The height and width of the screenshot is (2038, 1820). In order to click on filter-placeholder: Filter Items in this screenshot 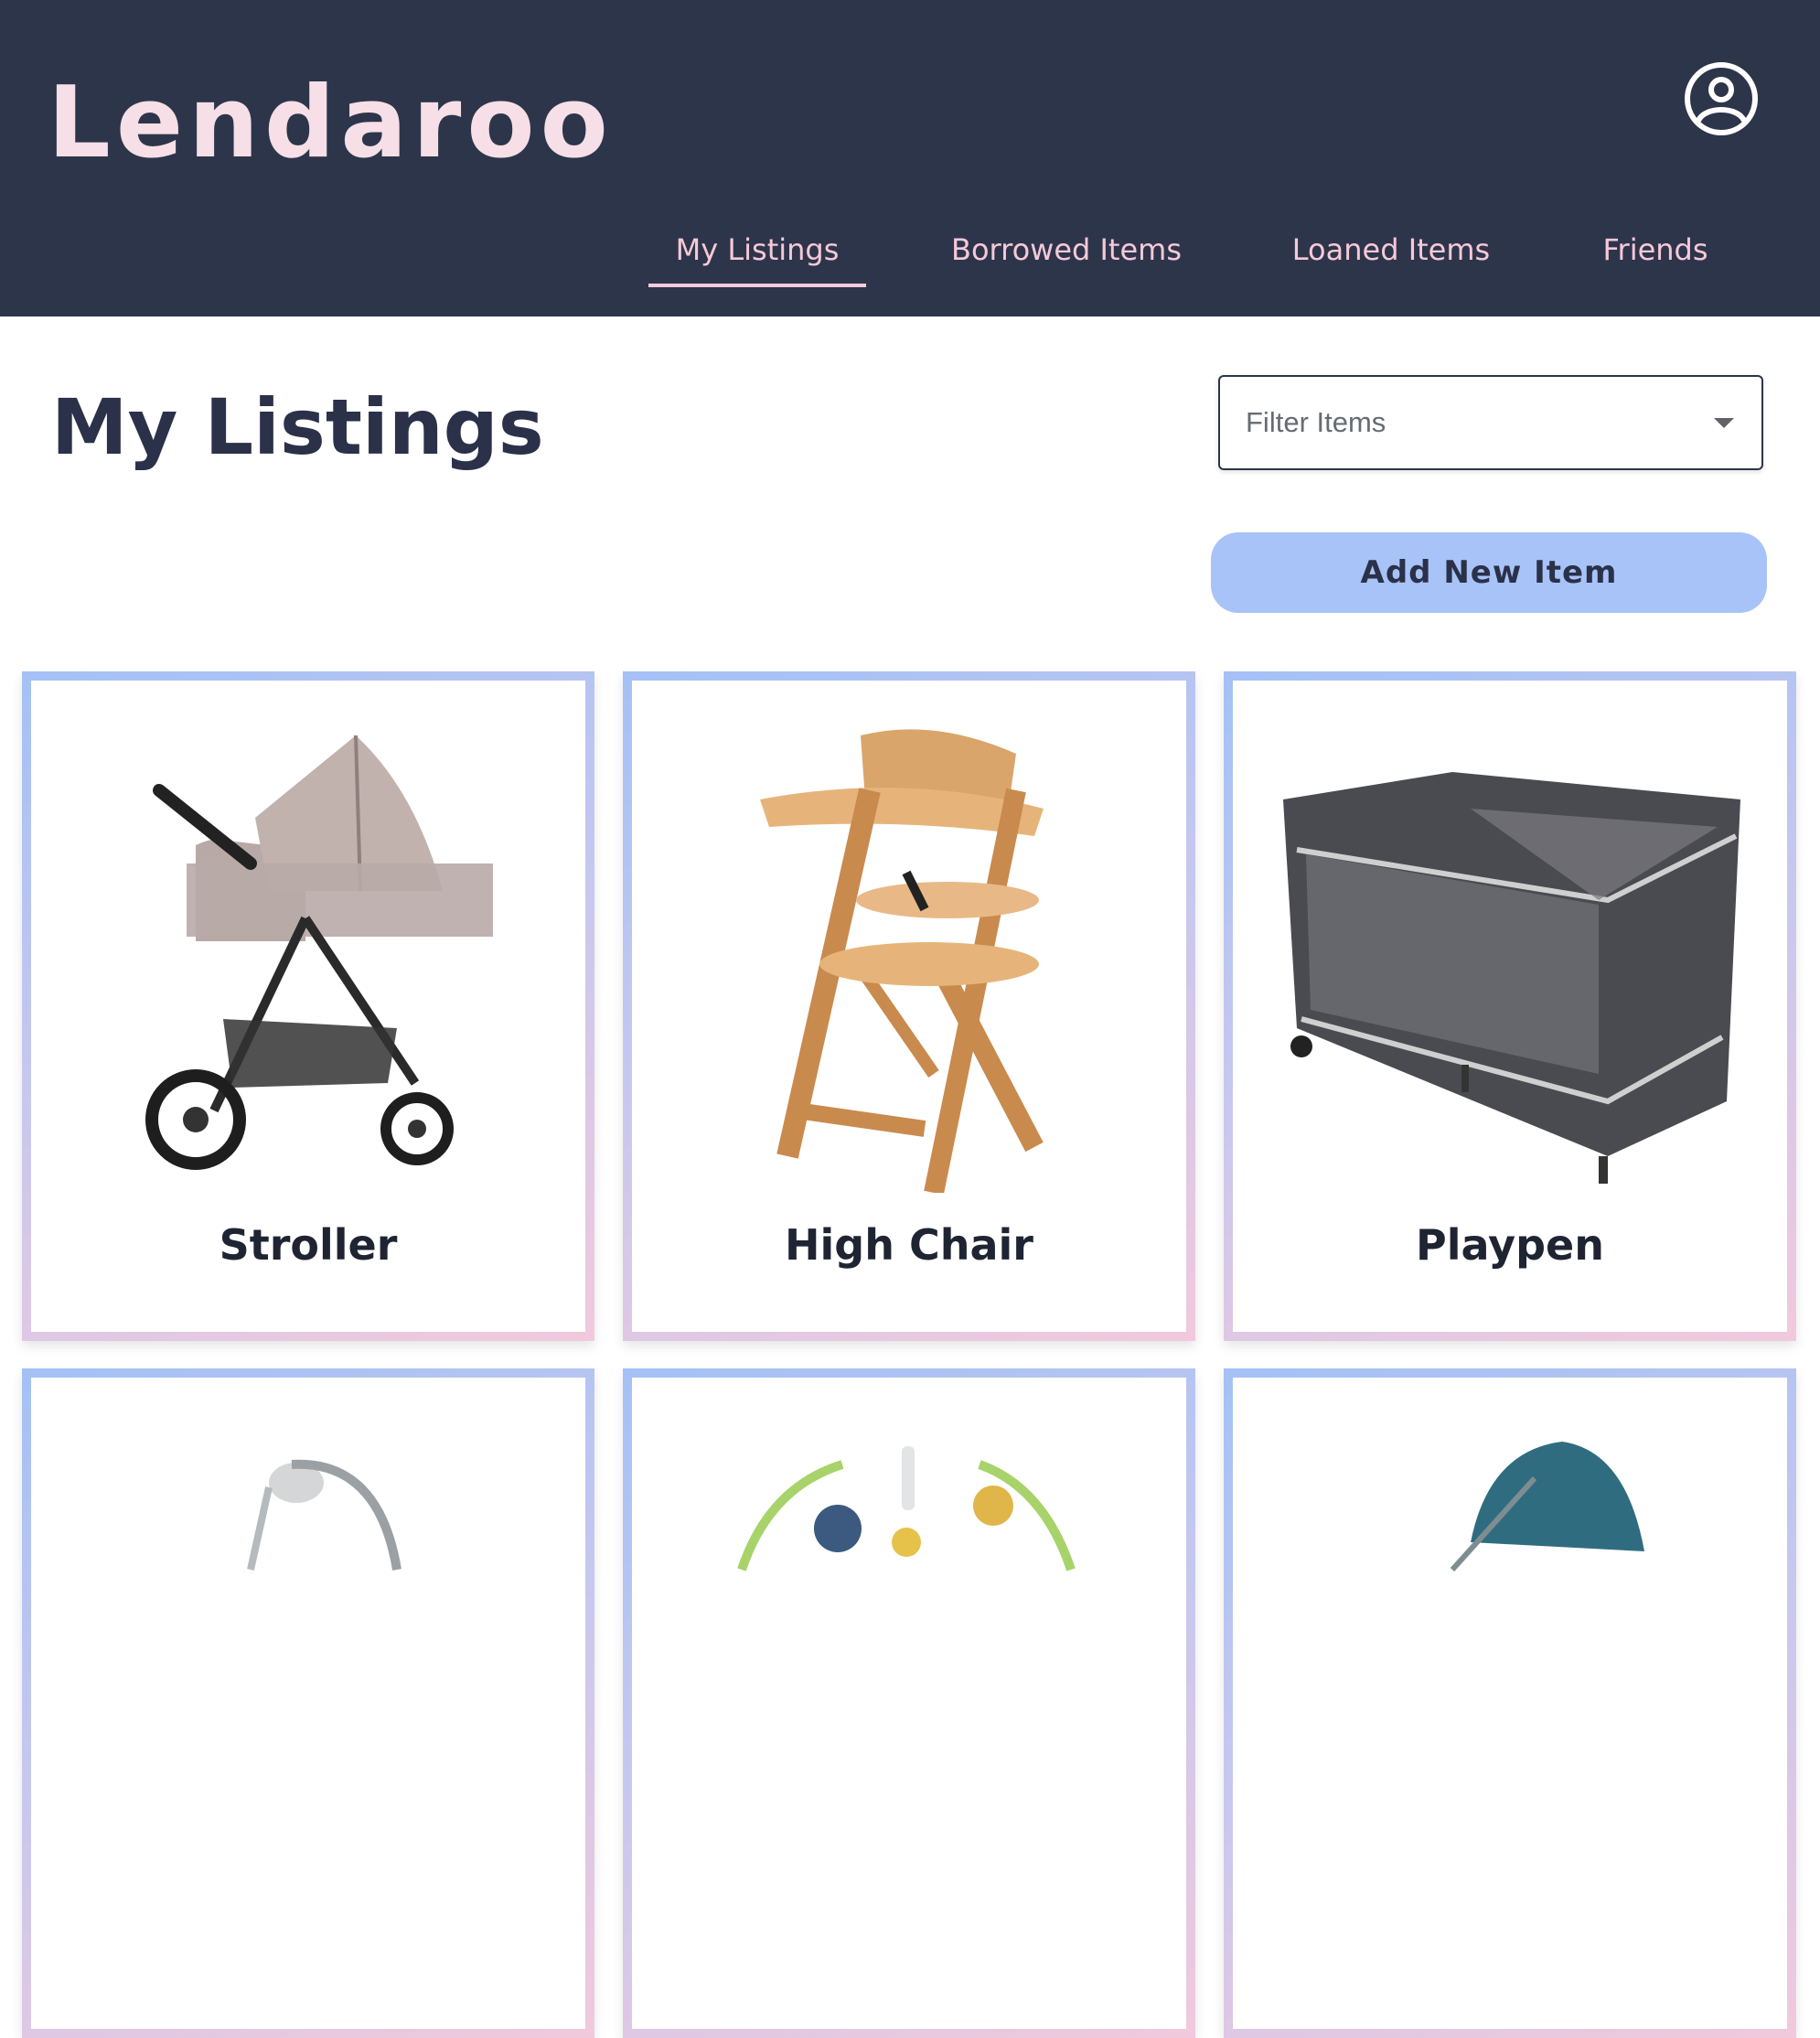, I will do `click(1316, 422)`.